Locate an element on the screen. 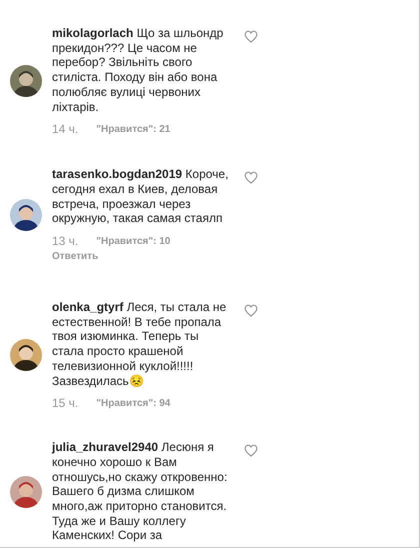 This screenshot has width=420, height=548. reply-link: Ответить is located at coordinates (141, 256).